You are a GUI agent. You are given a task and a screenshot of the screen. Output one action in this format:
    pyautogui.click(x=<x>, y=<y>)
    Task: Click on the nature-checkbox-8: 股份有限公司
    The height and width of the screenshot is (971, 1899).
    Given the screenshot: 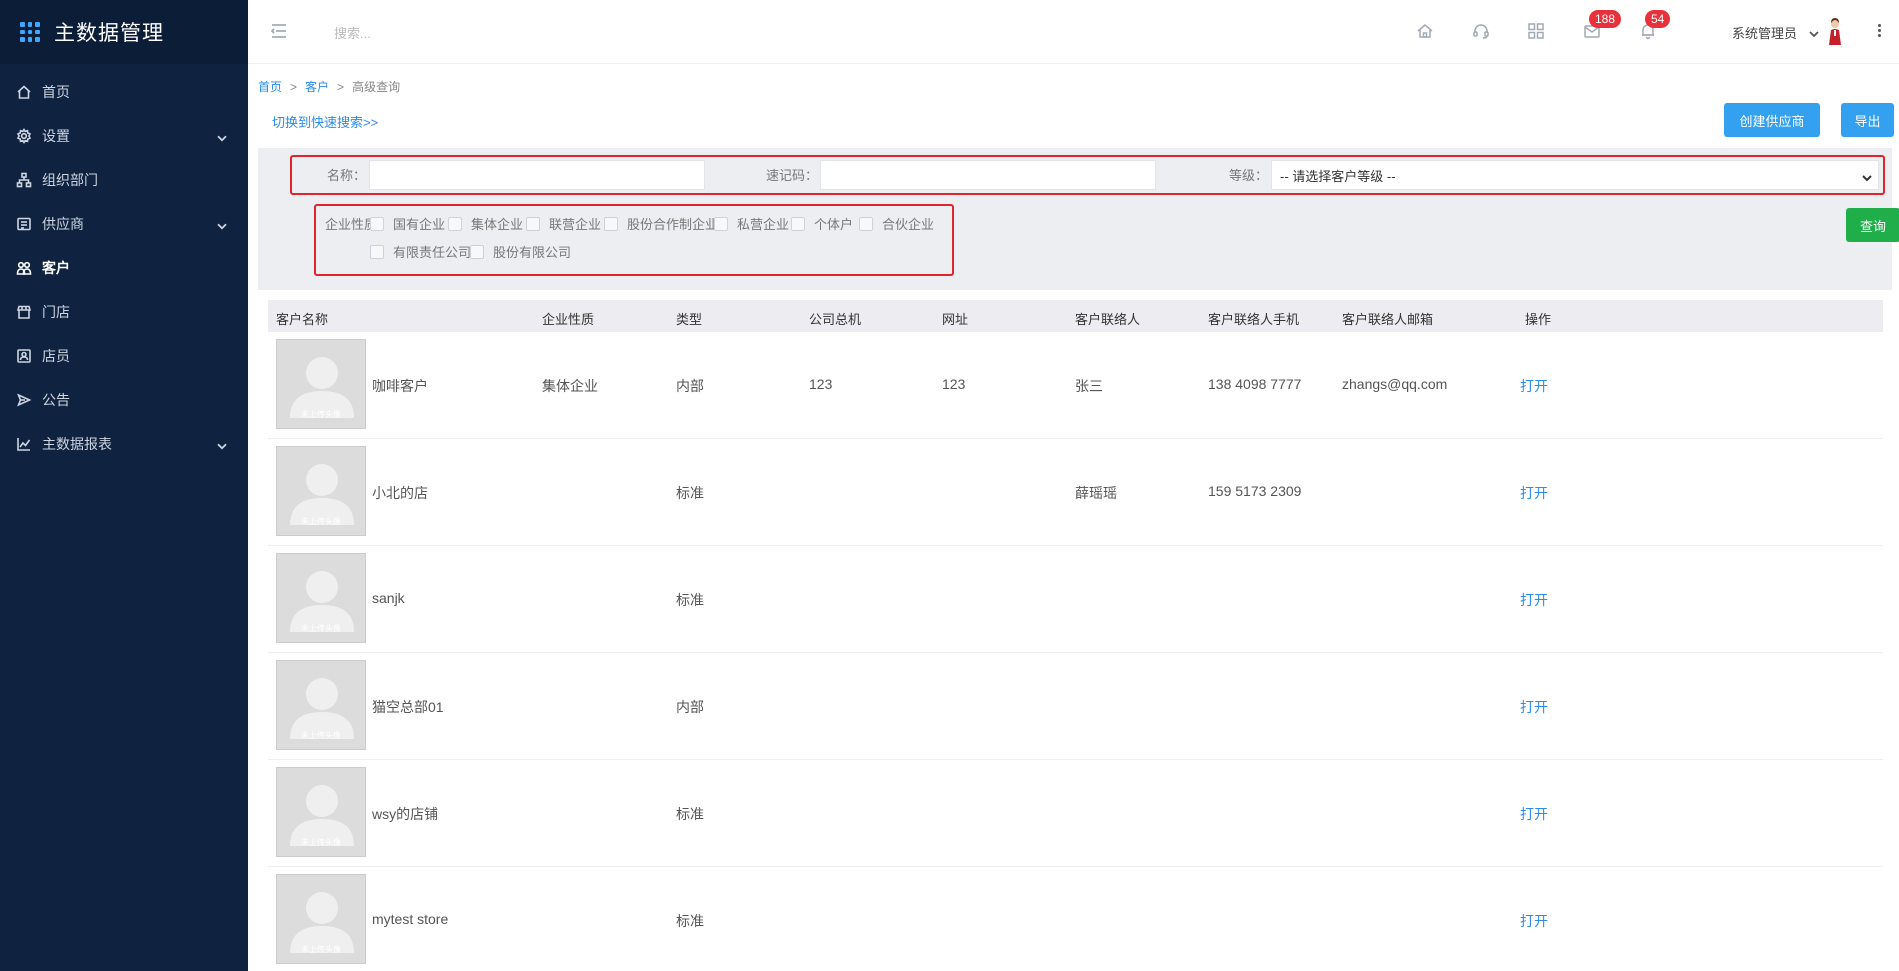 What is the action you would take?
    pyautogui.click(x=520, y=251)
    